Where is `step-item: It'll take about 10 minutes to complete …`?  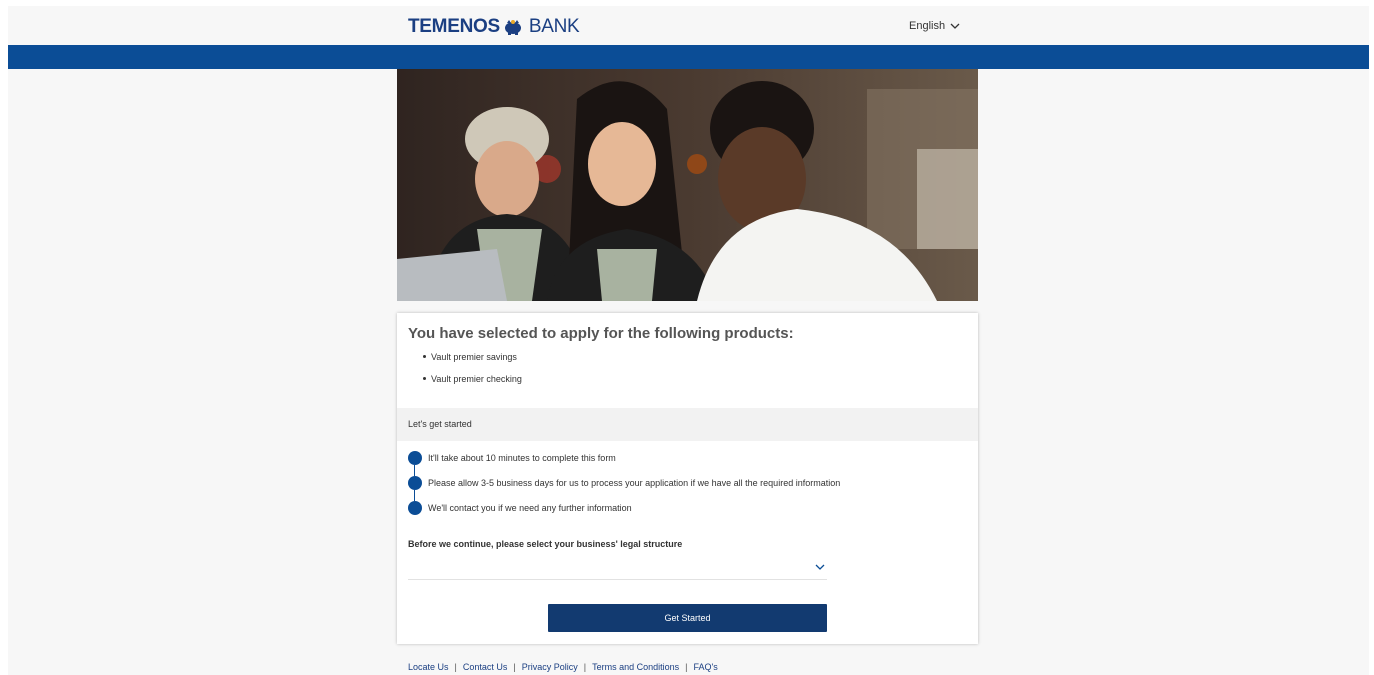 step-item: It'll take about 10 minutes to complete … is located at coordinates (624, 463).